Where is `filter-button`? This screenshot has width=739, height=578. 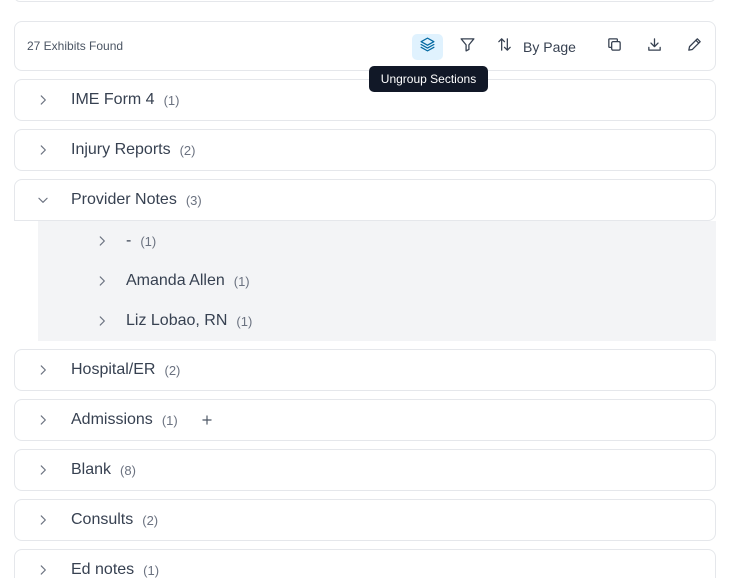 filter-button is located at coordinates (467, 47).